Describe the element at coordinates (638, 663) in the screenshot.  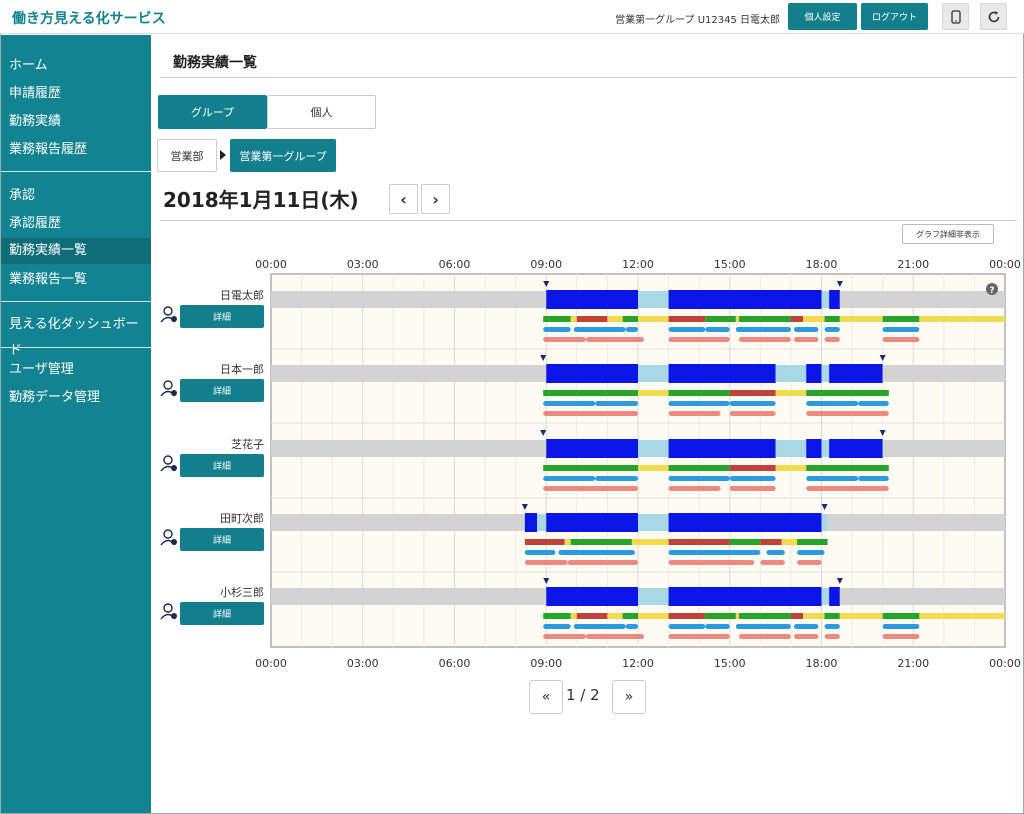
I see `x-tick-label-bottom: 12:00` at that location.